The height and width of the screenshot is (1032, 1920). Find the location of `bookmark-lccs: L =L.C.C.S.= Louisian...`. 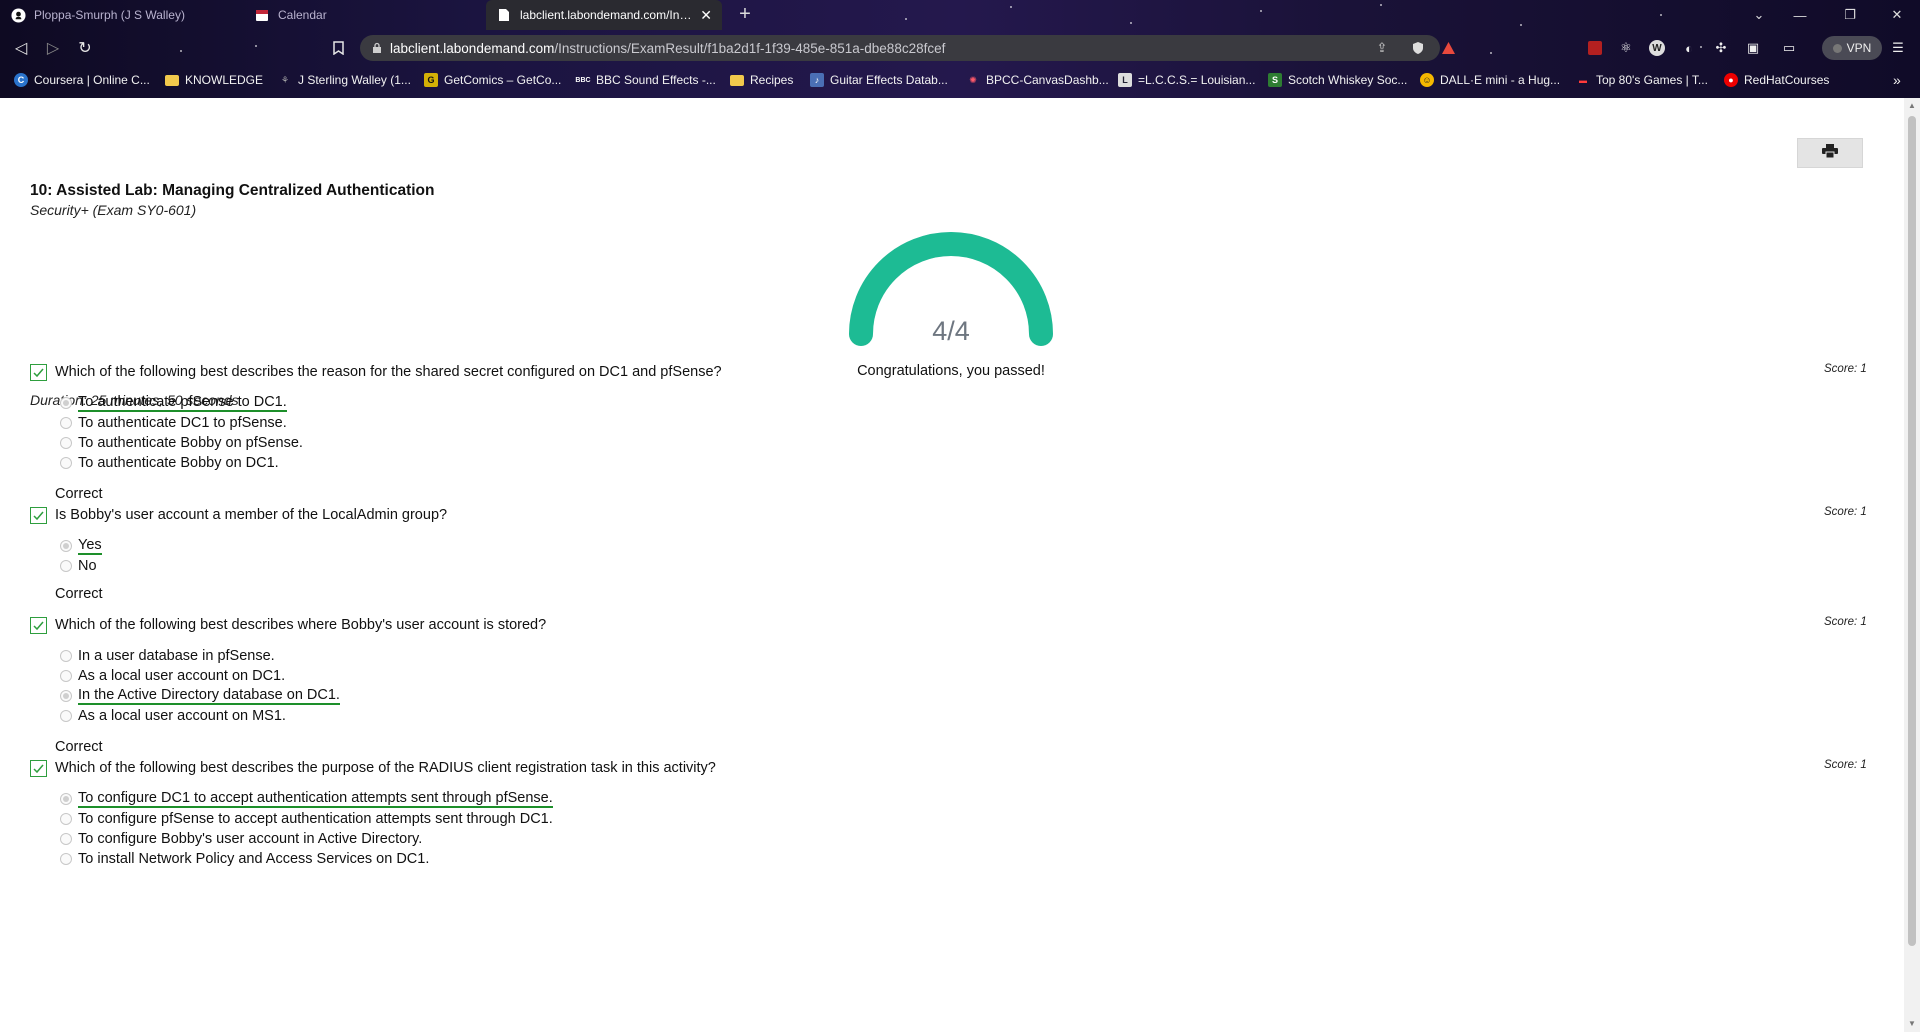

bookmark-lccs: L =L.C.C.S.= Louisian... is located at coordinates (1186, 80).